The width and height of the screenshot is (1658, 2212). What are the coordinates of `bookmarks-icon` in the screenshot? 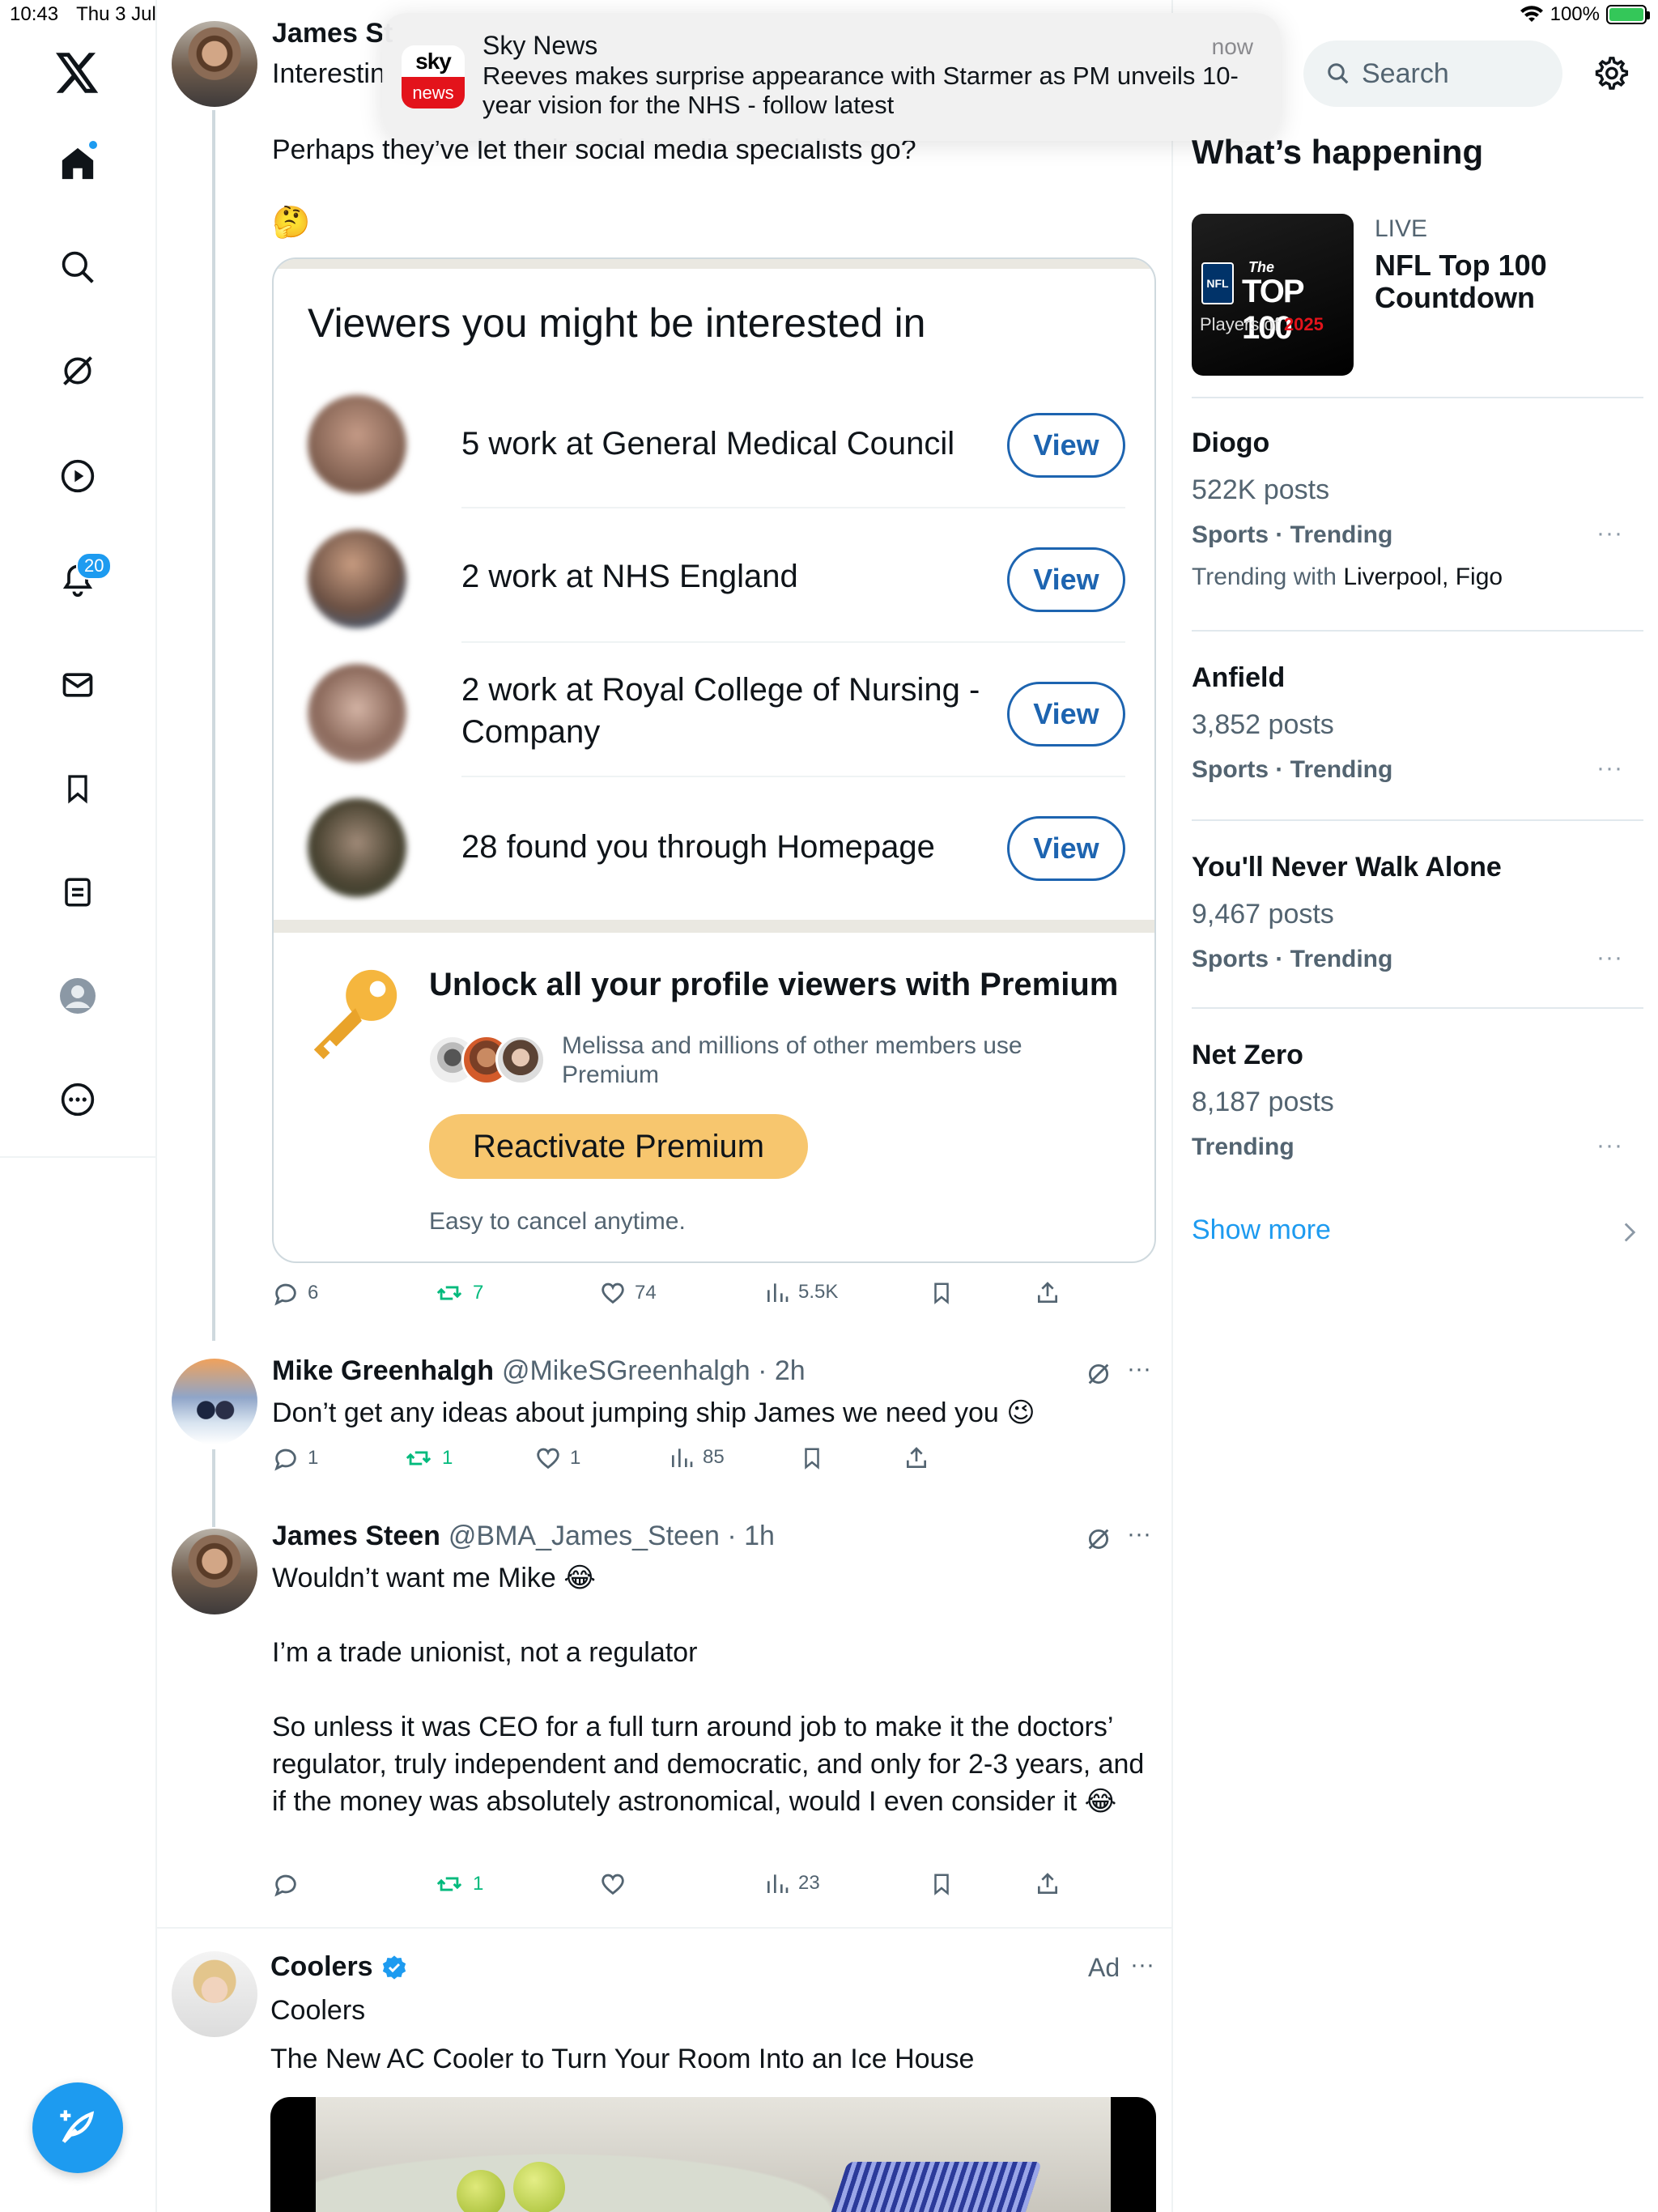 It's located at (77, 789).